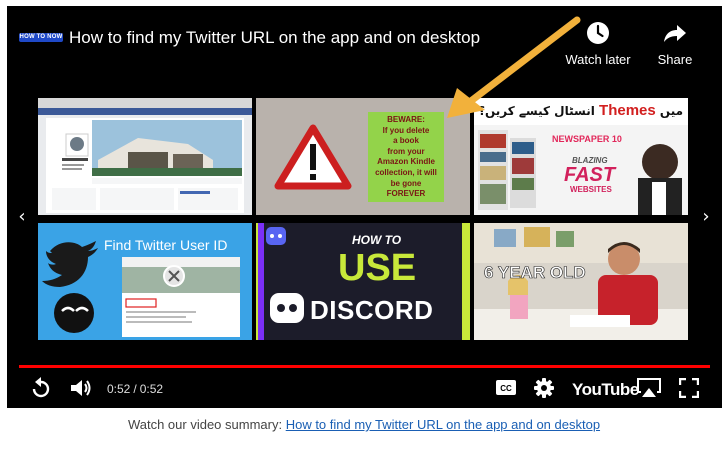  What do you see at coordinates (151, 389) in the screenshot?
I see `duration: 0:52` at bounding box center [151, 389].